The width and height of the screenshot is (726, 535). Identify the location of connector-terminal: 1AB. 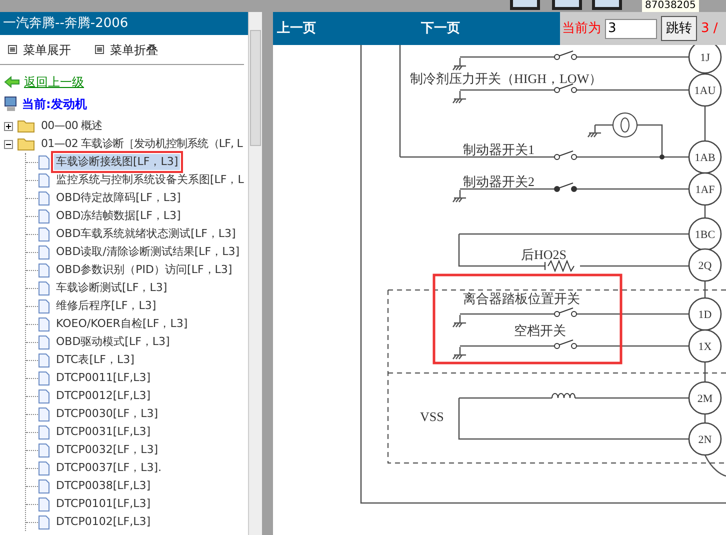
(705, 157).